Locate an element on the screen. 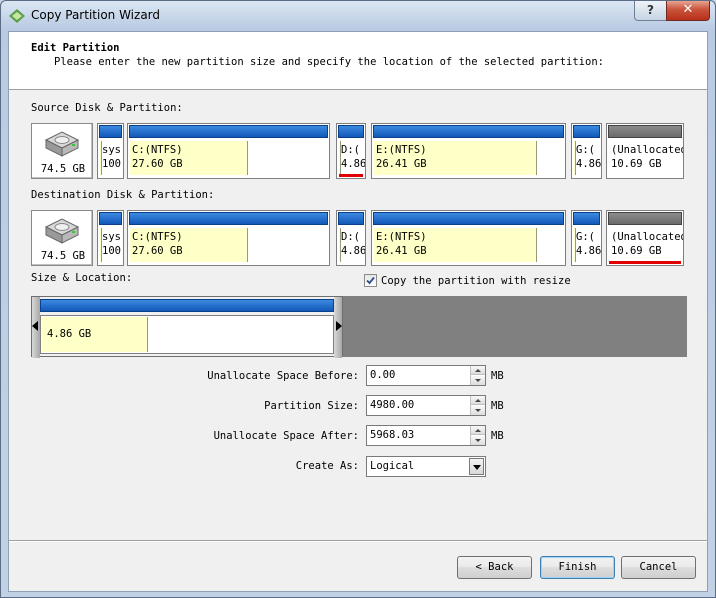 This screenshot has height=598, width=716. destination-partition-unallocated: (Unallocated) 10.69 GB is located at coordinates (645, 238).